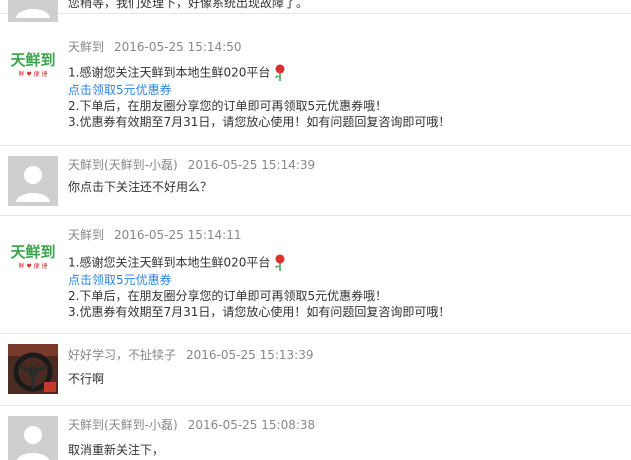 The image size is (631, 460). I want to click on timestamp: 2016-05-25 15:14:11, so click(178, 235).